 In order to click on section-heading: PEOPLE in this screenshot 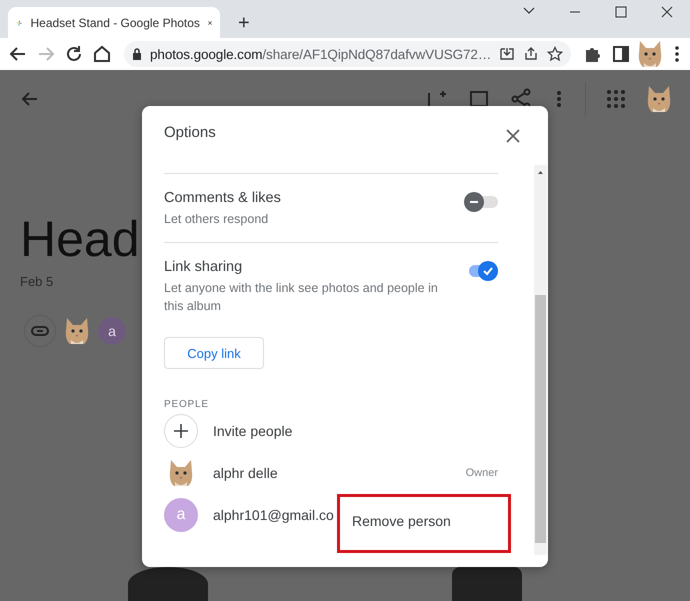, I will do `click(187, 404)`.